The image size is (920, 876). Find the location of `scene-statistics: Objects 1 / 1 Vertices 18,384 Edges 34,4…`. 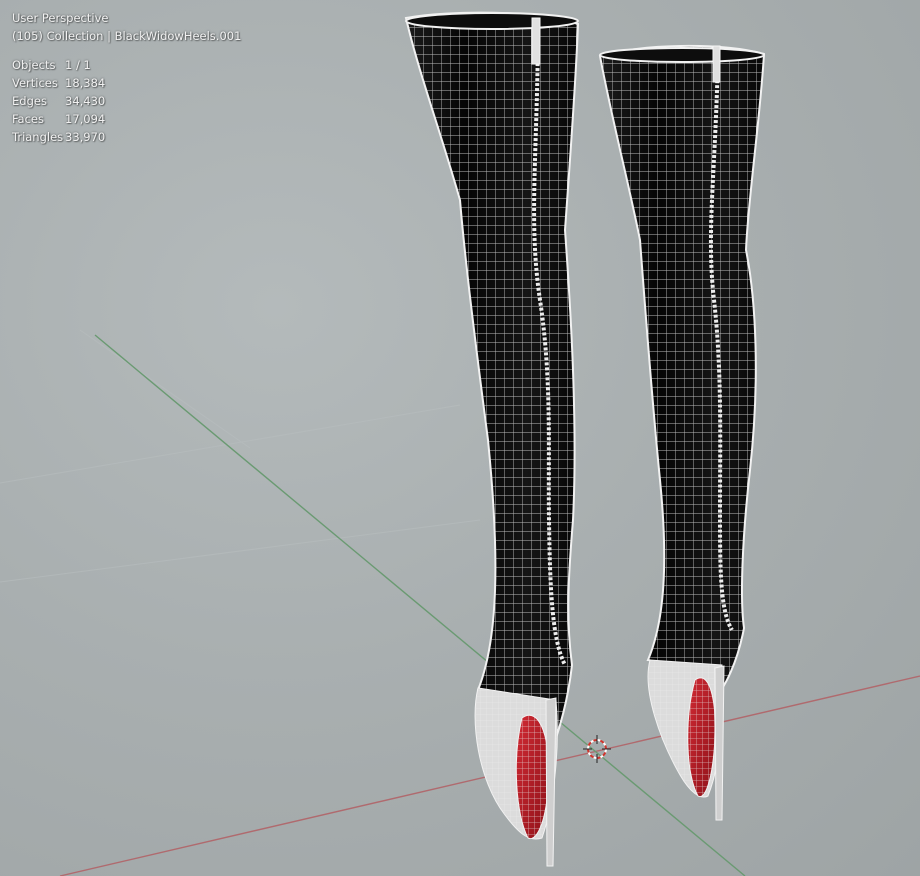

scene-statistics: Objects 1 / 1 Vertices 18,384 Edges 34,4… is located at coordinates (126, 101).